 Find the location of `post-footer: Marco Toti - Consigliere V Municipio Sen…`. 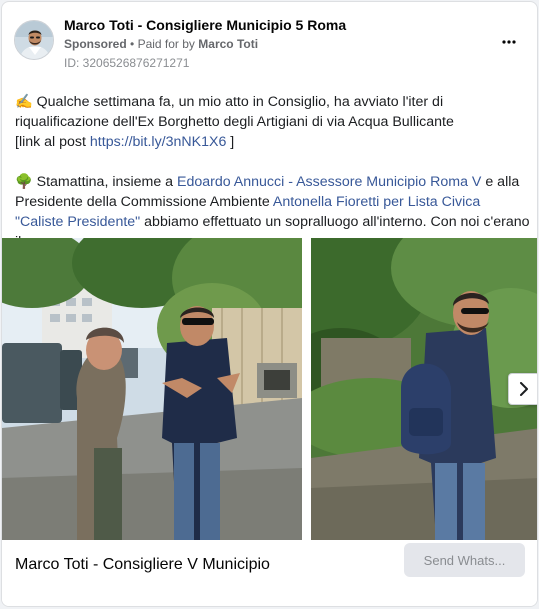

post-footer: Marco Toti - Consigliere V Municipio Sen… is located at coordinates (269, 573).